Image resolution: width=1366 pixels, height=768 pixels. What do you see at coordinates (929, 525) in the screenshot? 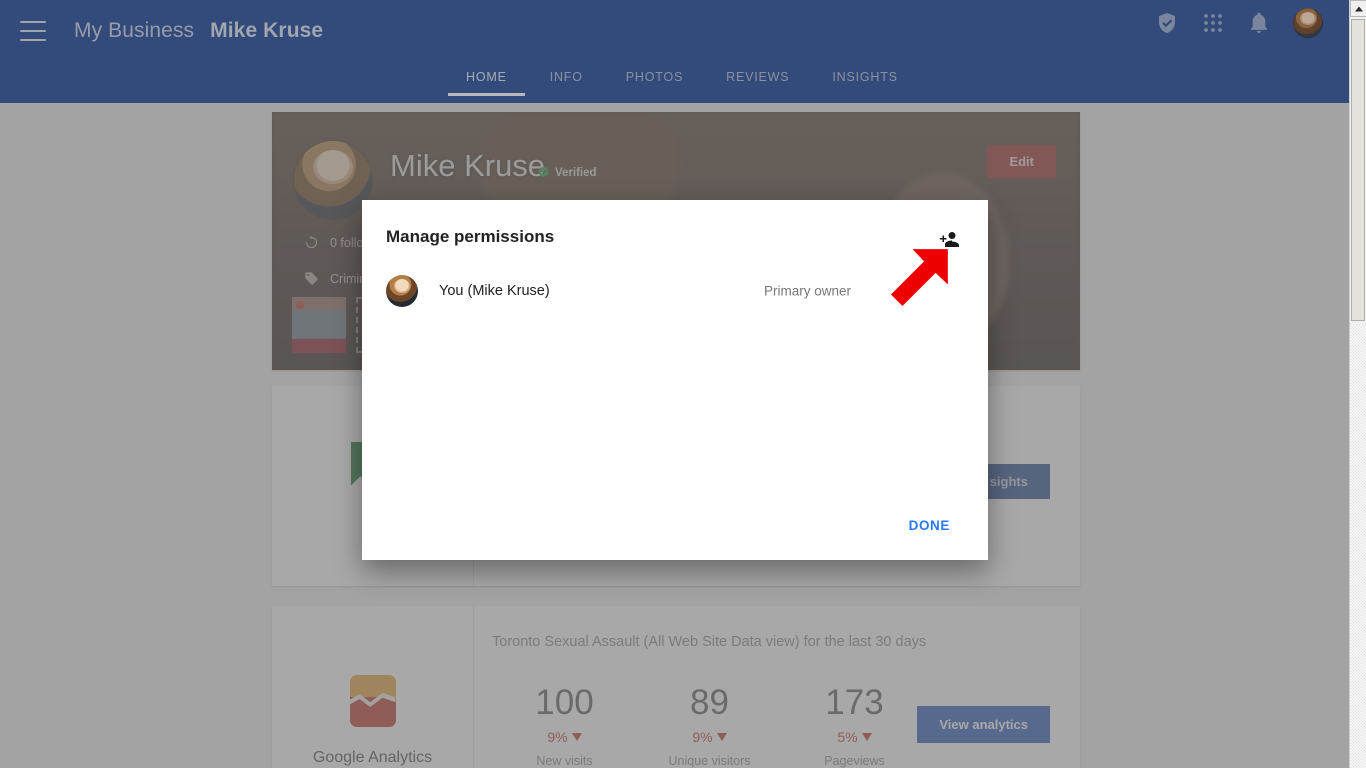
I see `done-button: DONE` at bounding box center [929, 525].